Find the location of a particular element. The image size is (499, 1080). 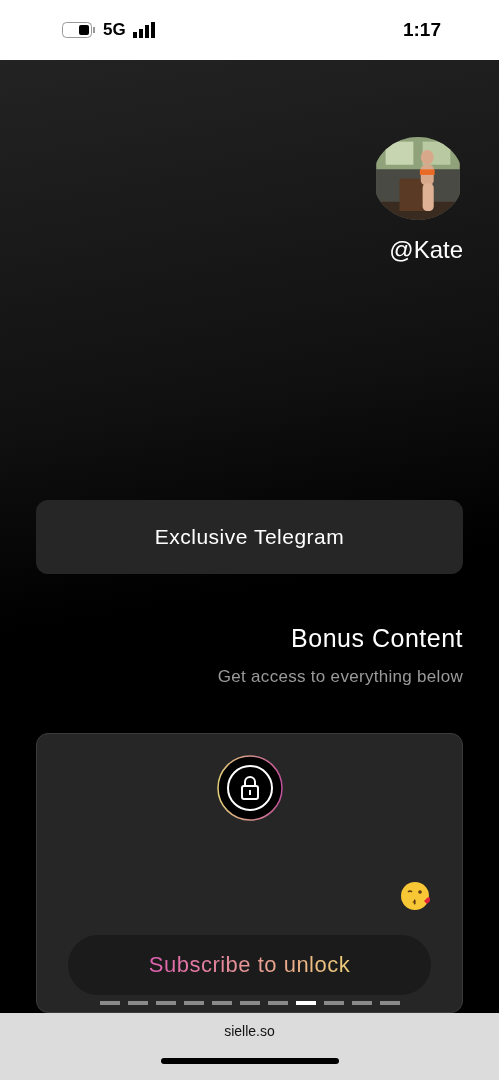

lock-icon is located at coordinates (249, 788).